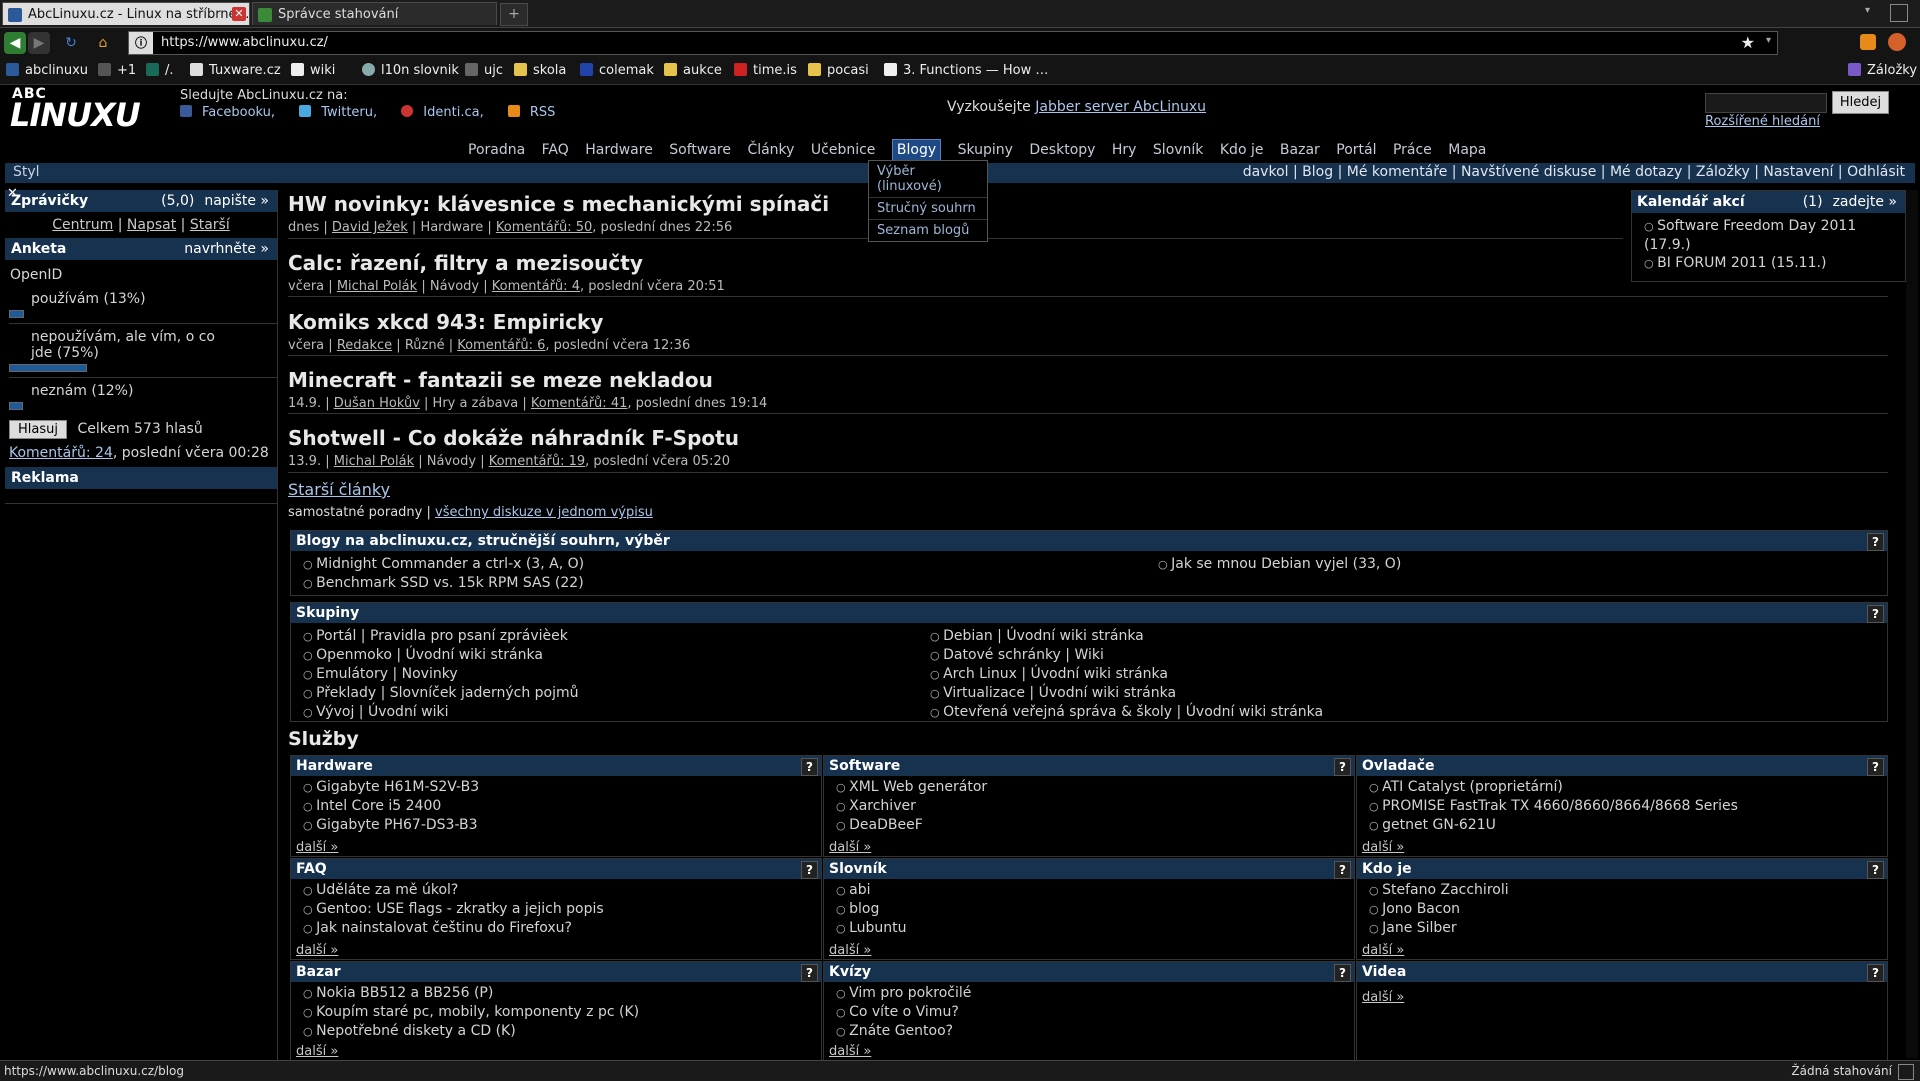 Image resolution: width=1920 pixels, height=1081 pixels. What do you see at coordinates (1095, 1012) in the screenshot?
I see `service-item: Co víte o Vimu?` at bounding box center [1095, 1012].